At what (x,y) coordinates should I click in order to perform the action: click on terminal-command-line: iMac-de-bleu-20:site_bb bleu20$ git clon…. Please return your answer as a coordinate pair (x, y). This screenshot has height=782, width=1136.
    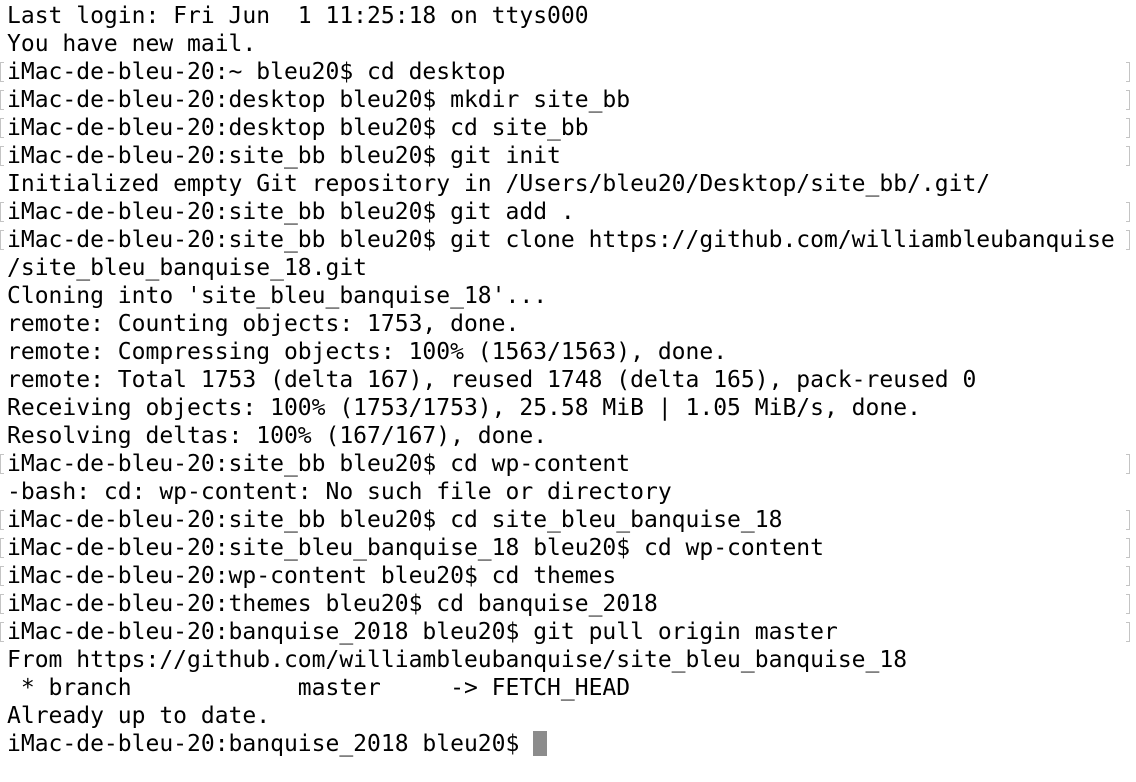
    Looking at the image, I should click on (568, 240).